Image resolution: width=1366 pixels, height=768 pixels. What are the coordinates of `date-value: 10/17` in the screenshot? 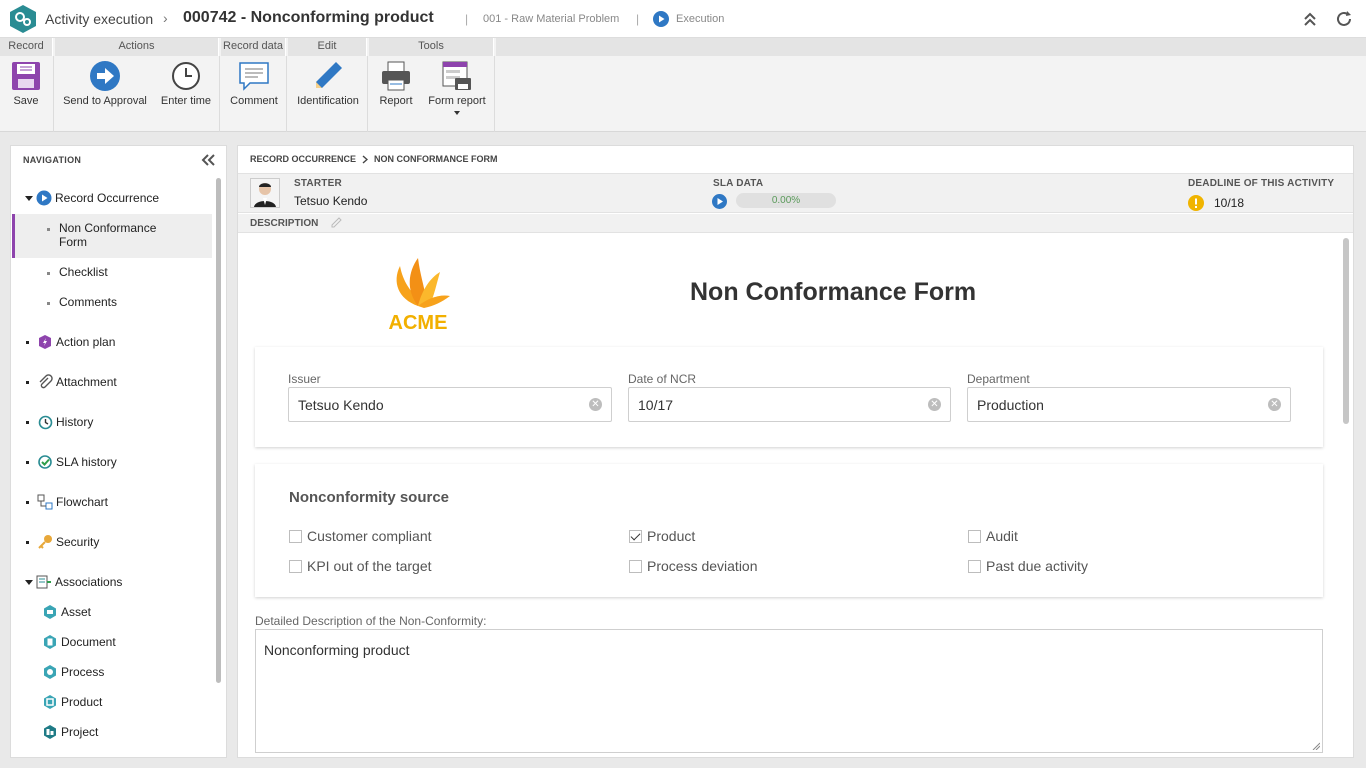 It's located at (656, 405).